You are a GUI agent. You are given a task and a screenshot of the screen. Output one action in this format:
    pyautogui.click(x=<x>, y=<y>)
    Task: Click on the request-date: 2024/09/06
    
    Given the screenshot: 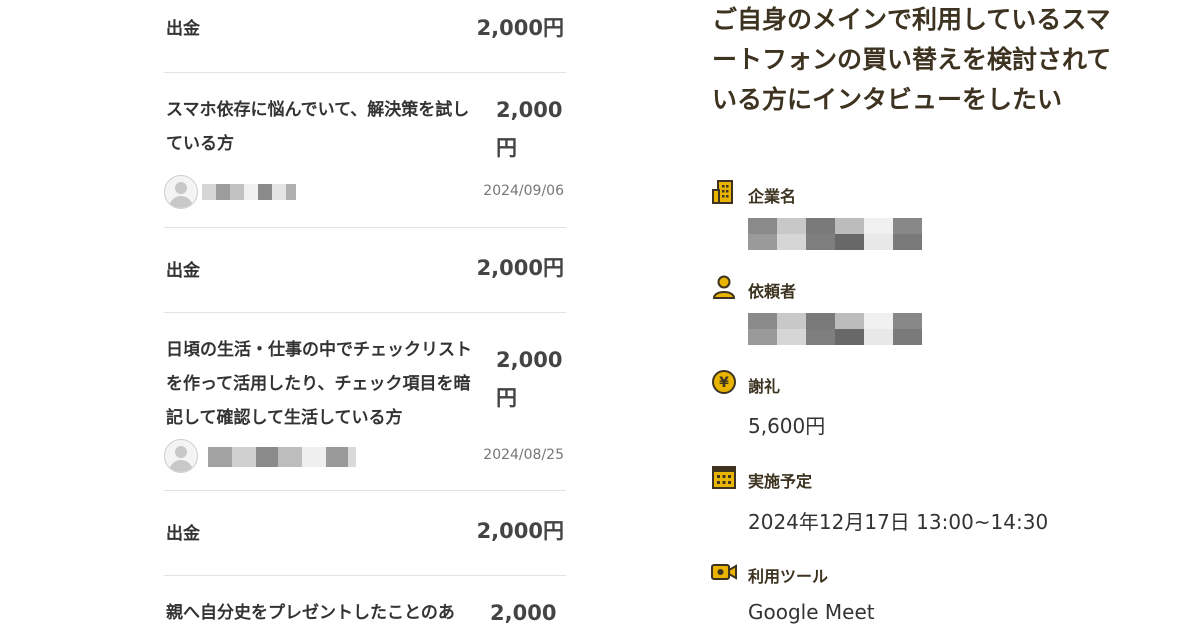 What is the action you would take?
    pyautogui.click(x=523, y=191)
    